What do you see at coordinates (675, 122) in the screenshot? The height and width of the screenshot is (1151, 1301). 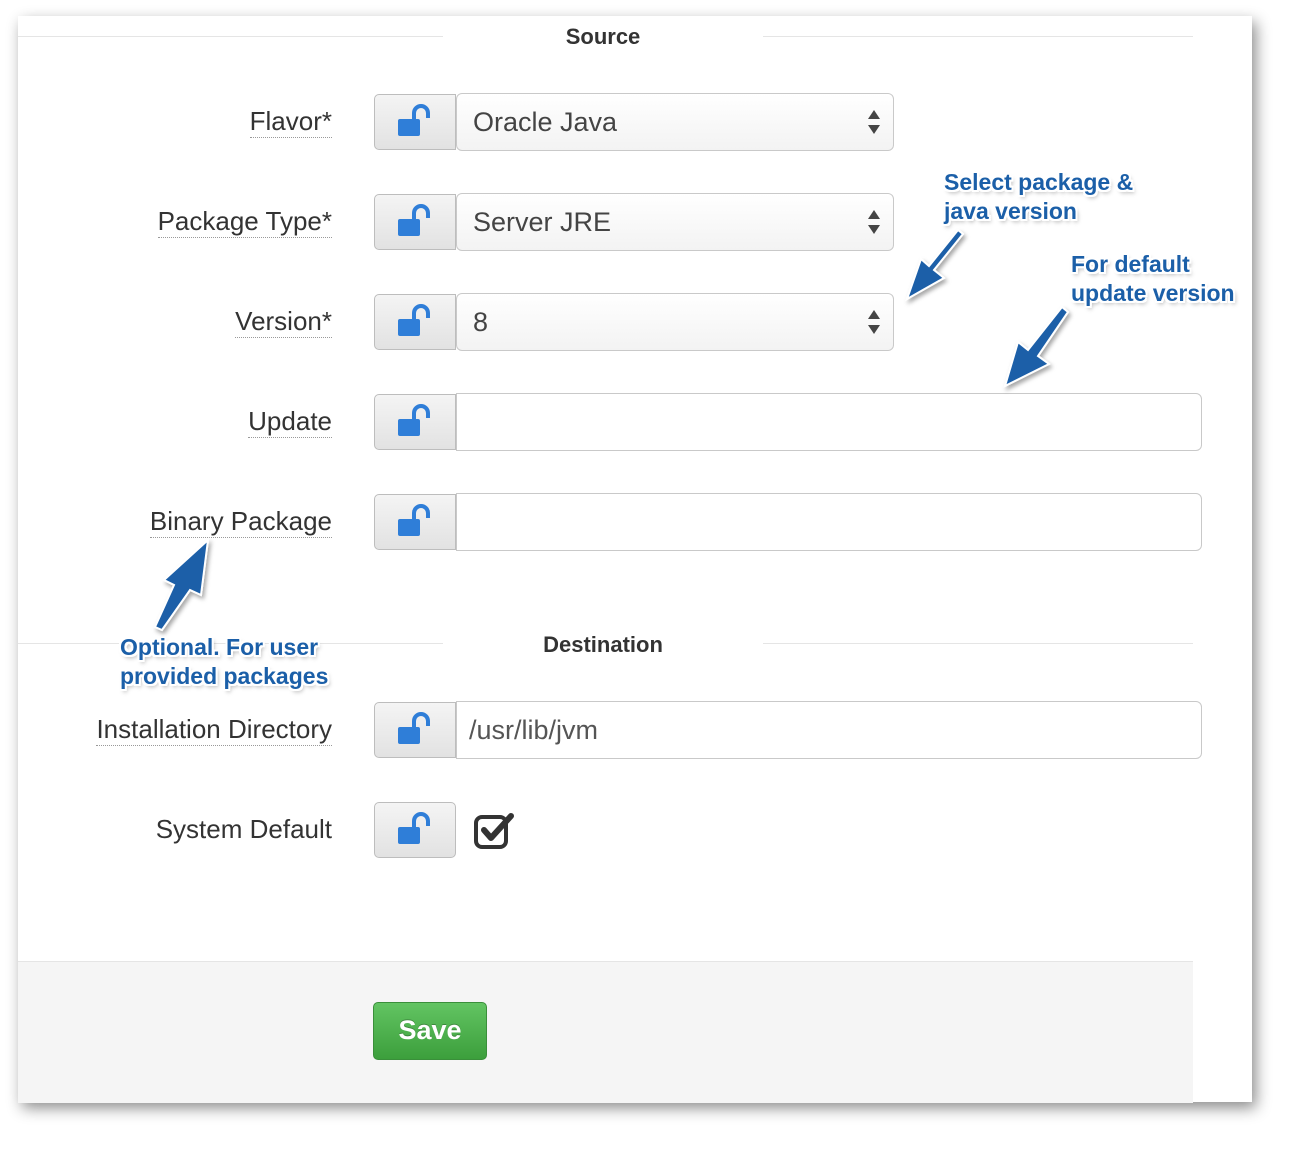 I see `flavor-select: Oracle Java` at bounding box center [675, 122].